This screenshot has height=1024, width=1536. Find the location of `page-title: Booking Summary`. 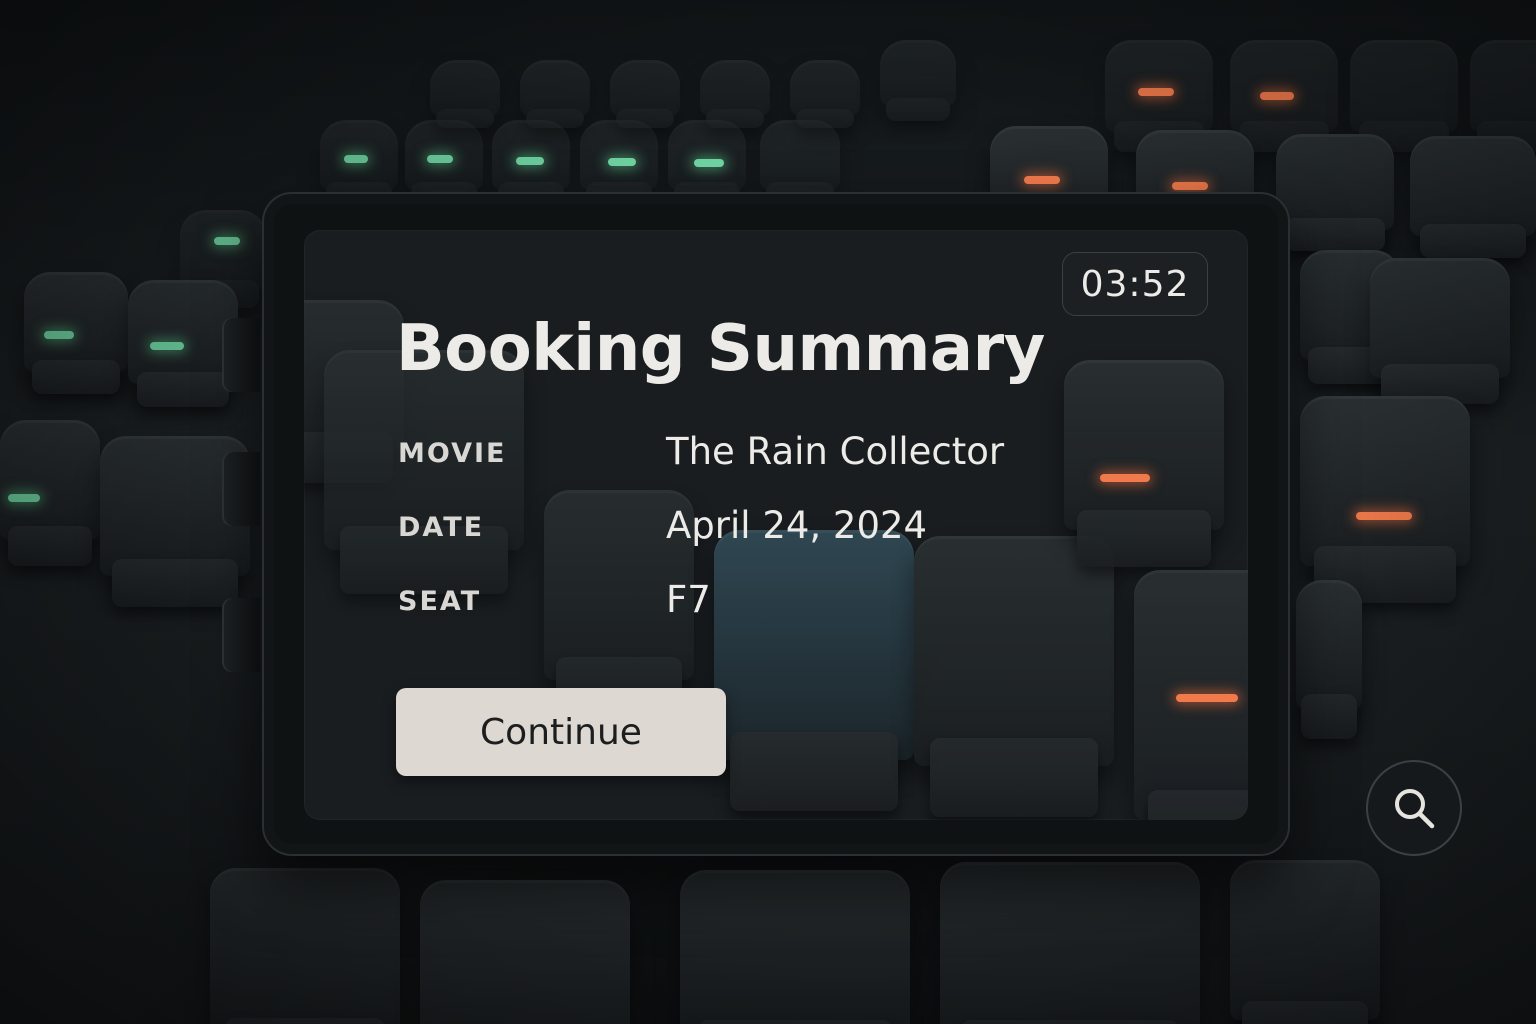

page-title: Booking Summary is located at coordinates (720, 349).